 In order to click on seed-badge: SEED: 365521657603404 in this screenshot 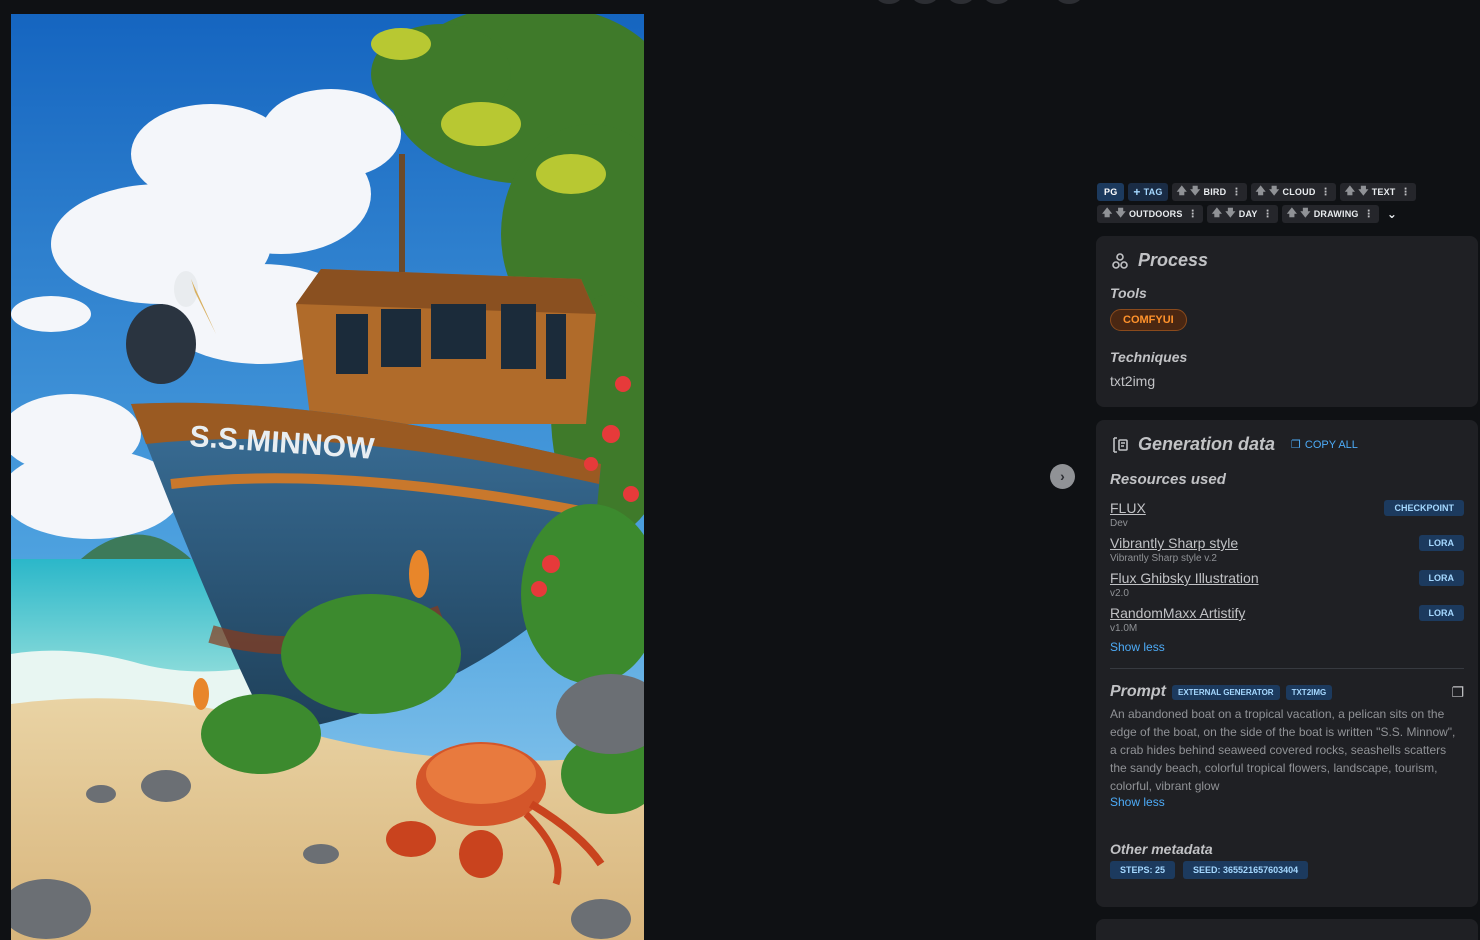, I will do `click(1246, 870)`.